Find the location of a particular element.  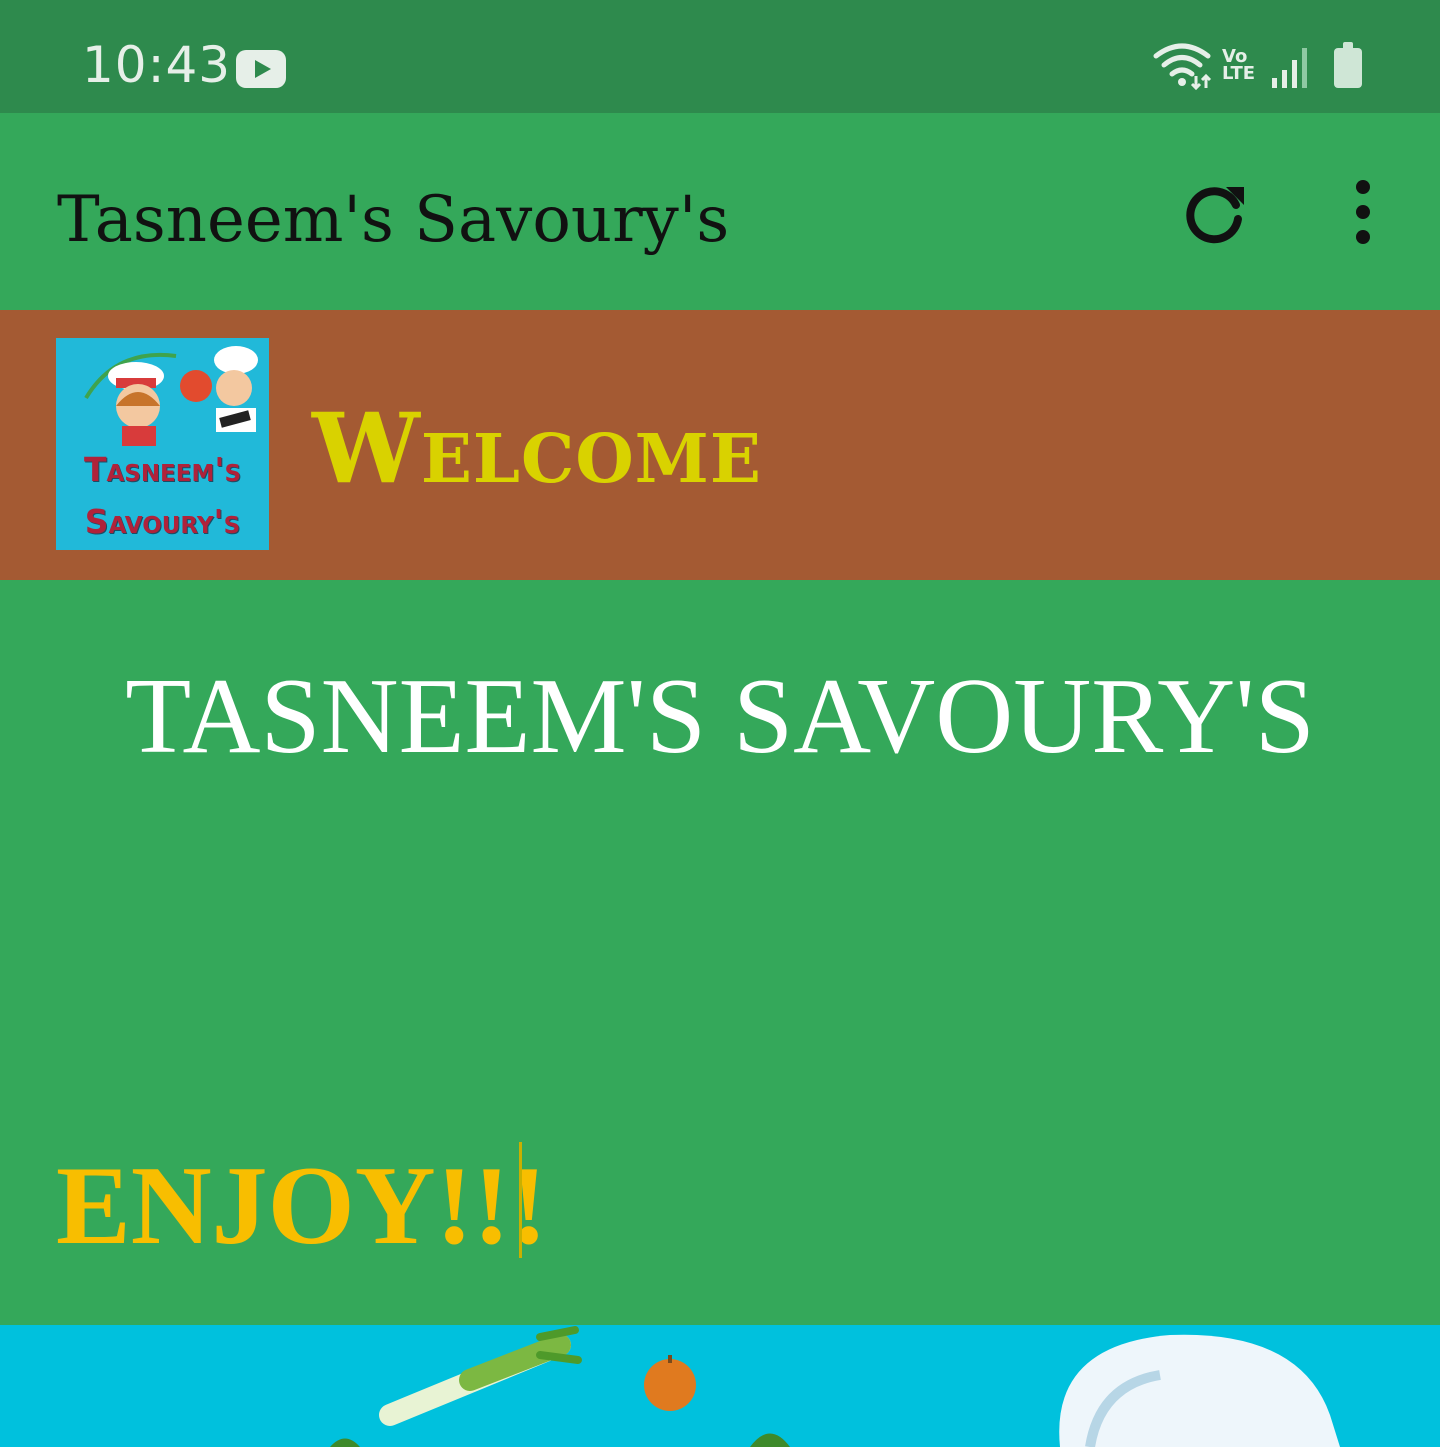

volte-icon: Vo LTE is located at coordinates (1242, 66).